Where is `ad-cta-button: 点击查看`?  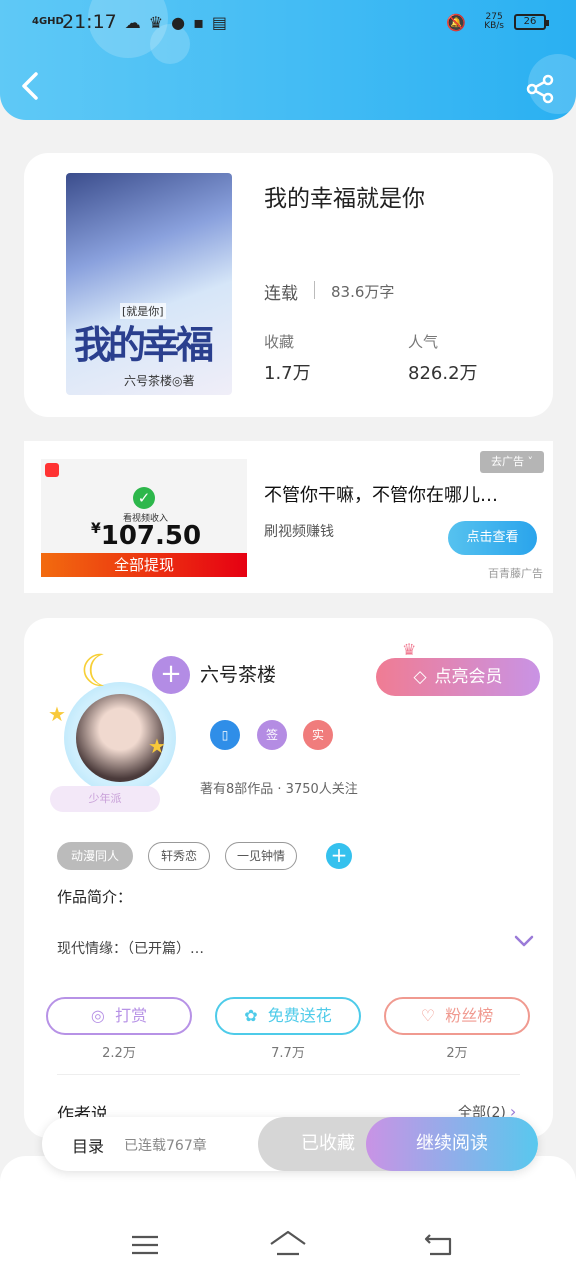
ad-cta-button: 点击查看 is located at coordinates (492, 538).